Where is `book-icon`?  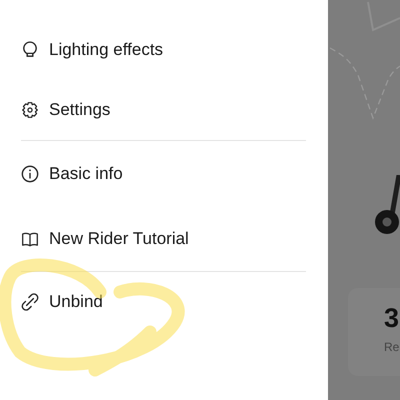
book-icon is located at coordinates (30, 239).